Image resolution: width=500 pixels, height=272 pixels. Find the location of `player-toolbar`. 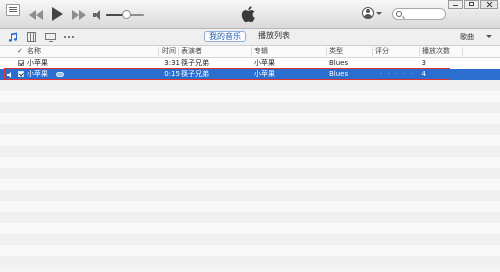

player-toolbar is located at coordinates (250, 14).